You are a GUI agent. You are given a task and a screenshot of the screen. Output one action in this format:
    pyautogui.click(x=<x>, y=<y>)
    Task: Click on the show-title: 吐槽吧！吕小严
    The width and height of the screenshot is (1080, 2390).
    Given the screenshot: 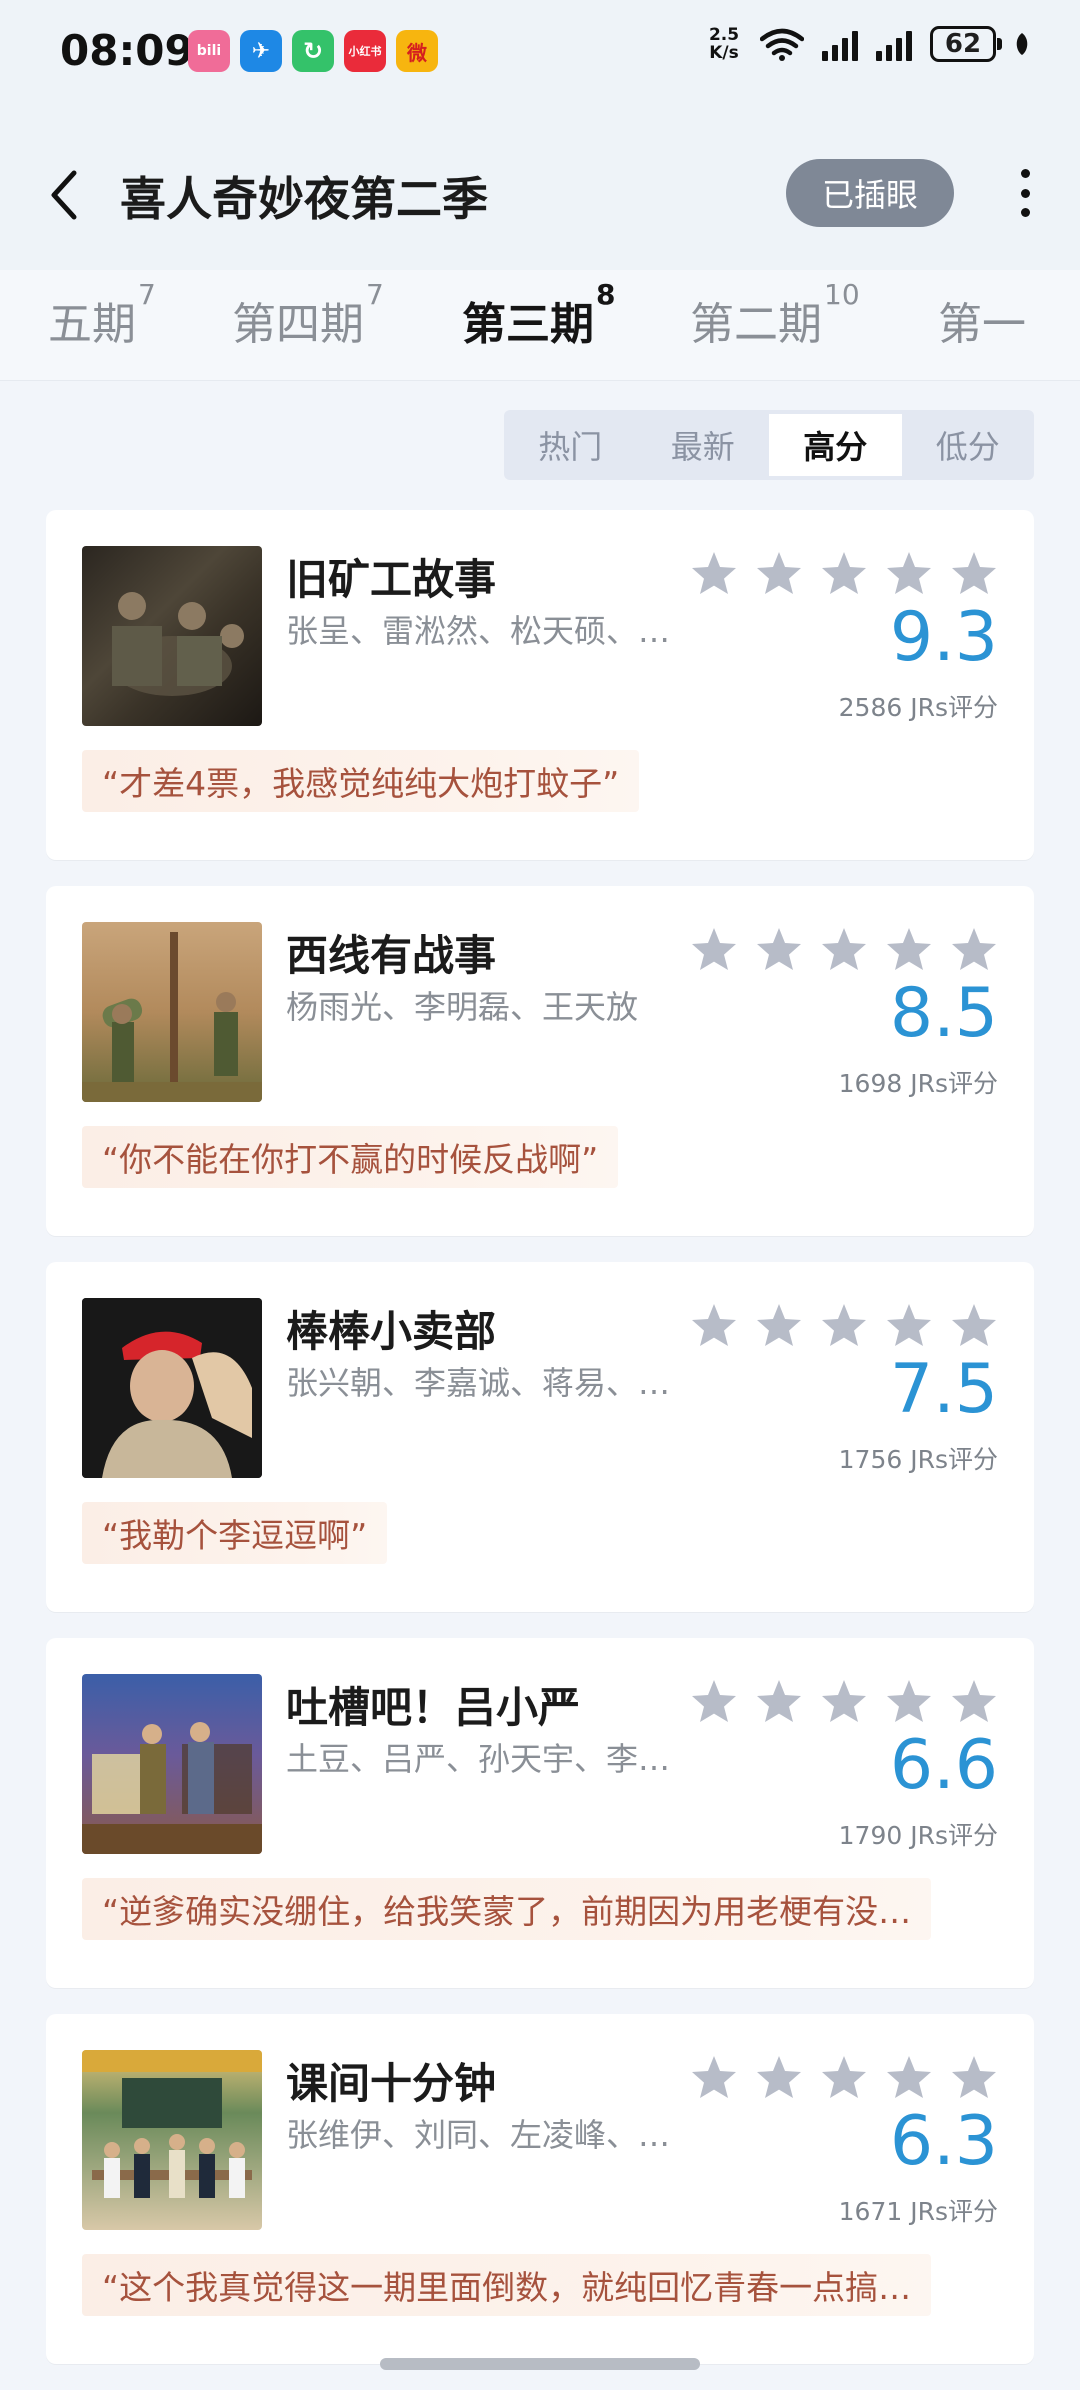 What is the action you would take?
    pyautogui.click(x=433, y=1707)
    